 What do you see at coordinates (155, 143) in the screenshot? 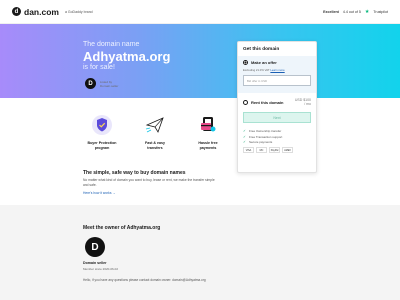
I see `feature-label-line1: Fast & easy` at bounding box center [155, 143].